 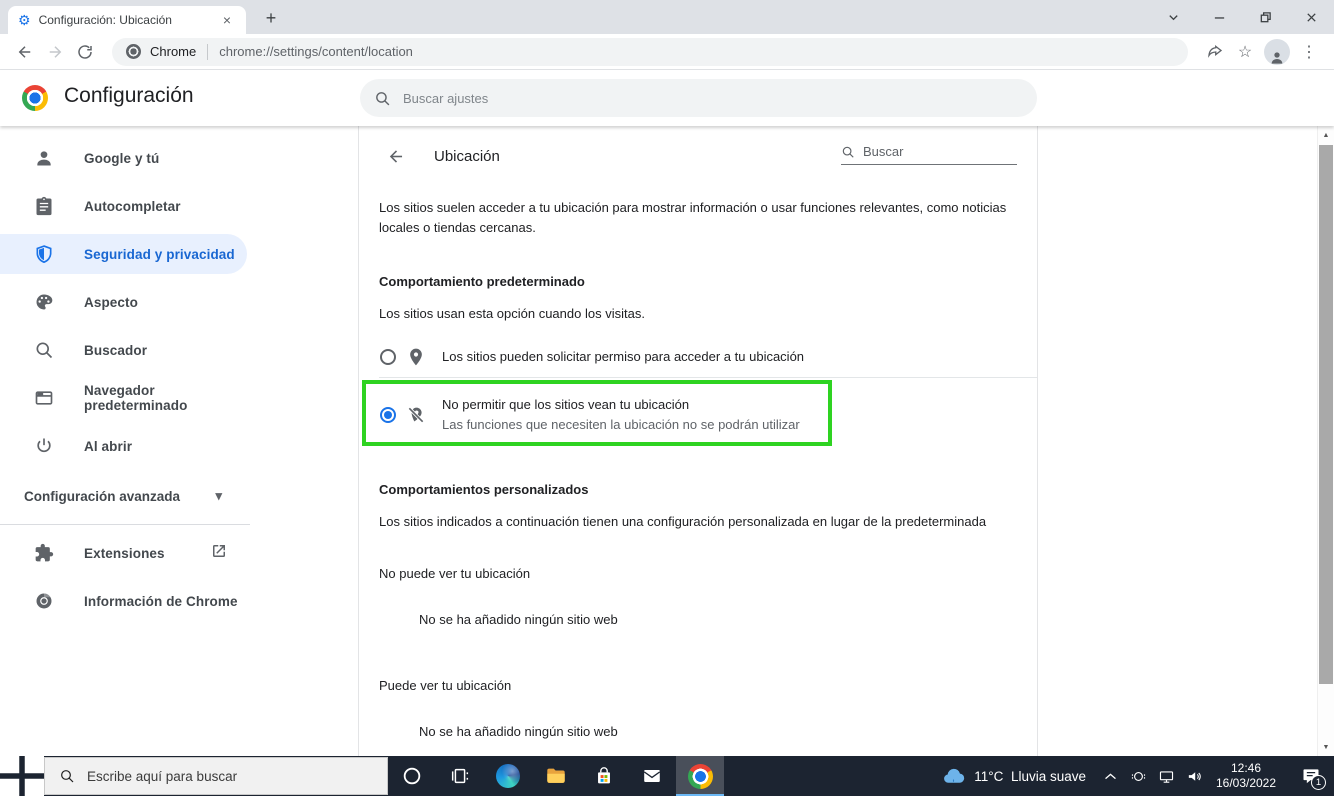 I want to click on back-arrow-icon, so click(x=396, y=156).